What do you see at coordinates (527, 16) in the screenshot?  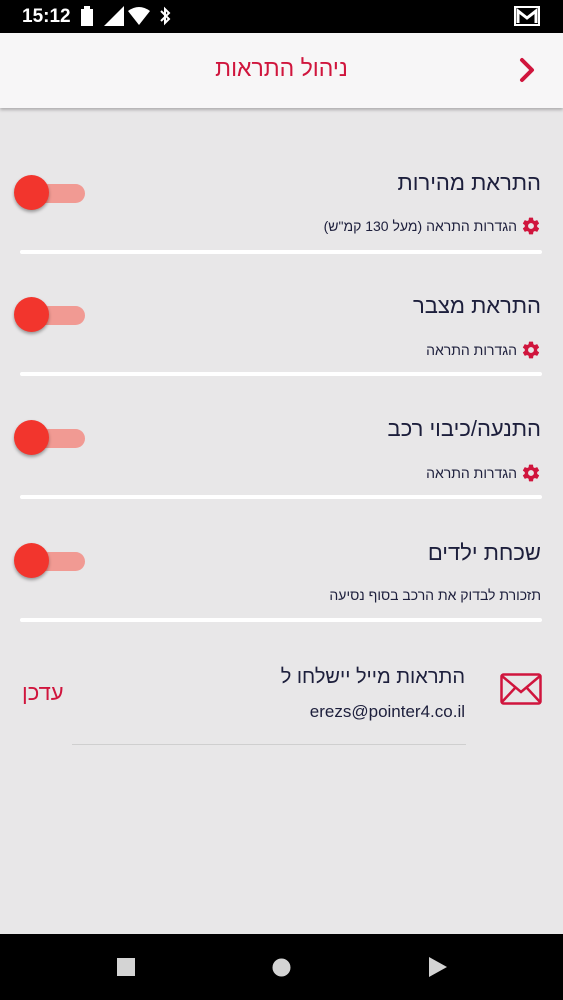 I see `gmail-icon` at bounding box center [527, 16].